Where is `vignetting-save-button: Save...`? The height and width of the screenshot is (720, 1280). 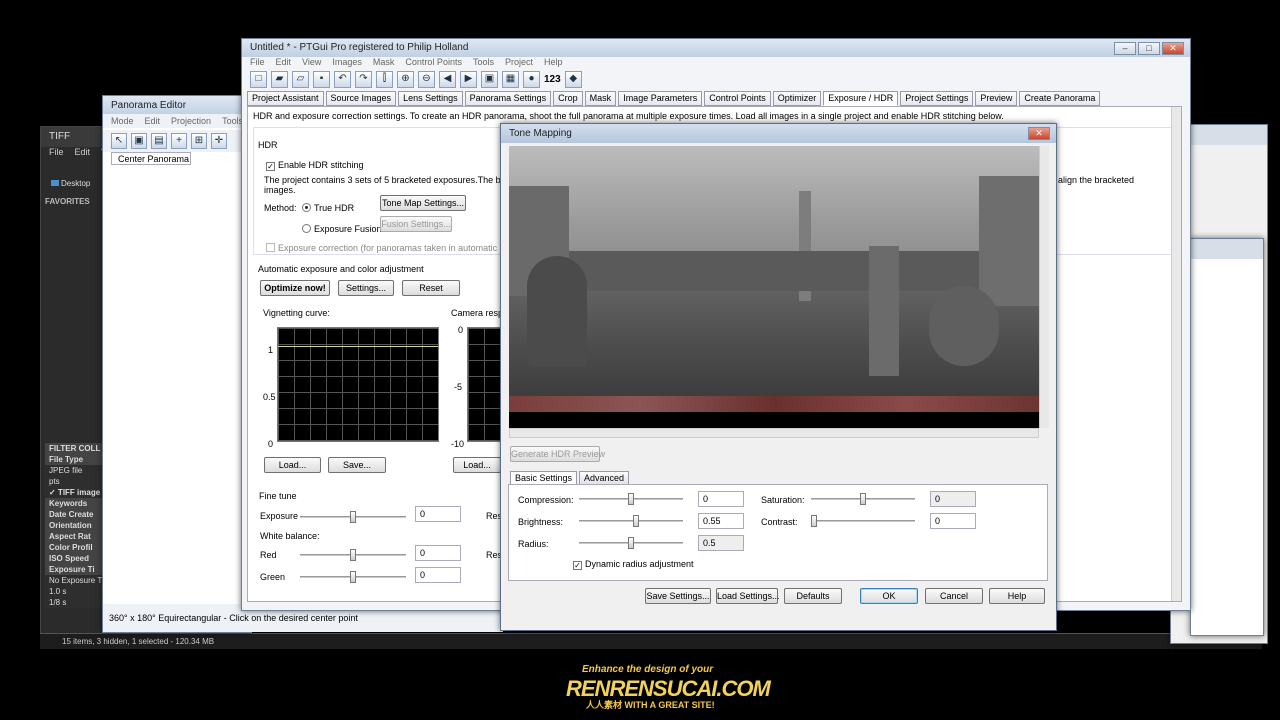
vignetting-save-button: Save... is located at coordinates (357, 465).